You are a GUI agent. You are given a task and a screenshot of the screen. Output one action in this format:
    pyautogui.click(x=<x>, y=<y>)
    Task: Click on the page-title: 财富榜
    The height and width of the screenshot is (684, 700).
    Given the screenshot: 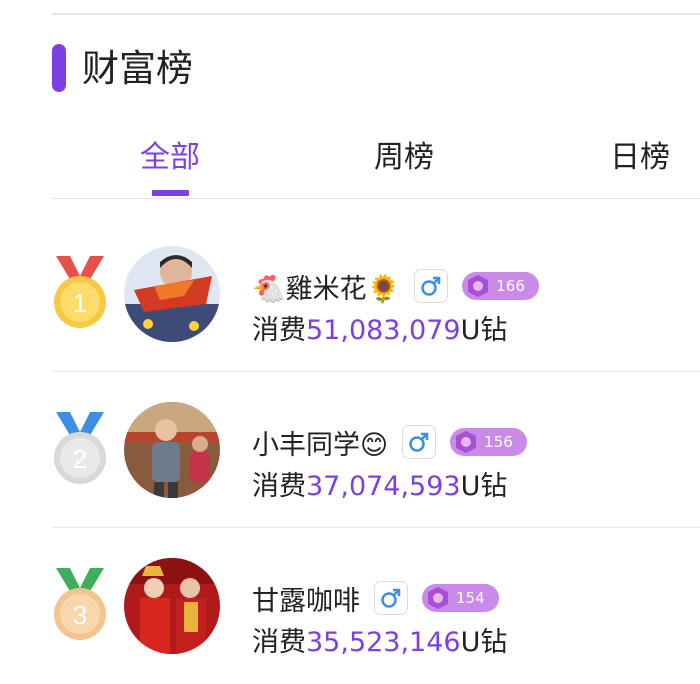 What is the action you would take?
    pyautogui.click(x=137, y=68)
    